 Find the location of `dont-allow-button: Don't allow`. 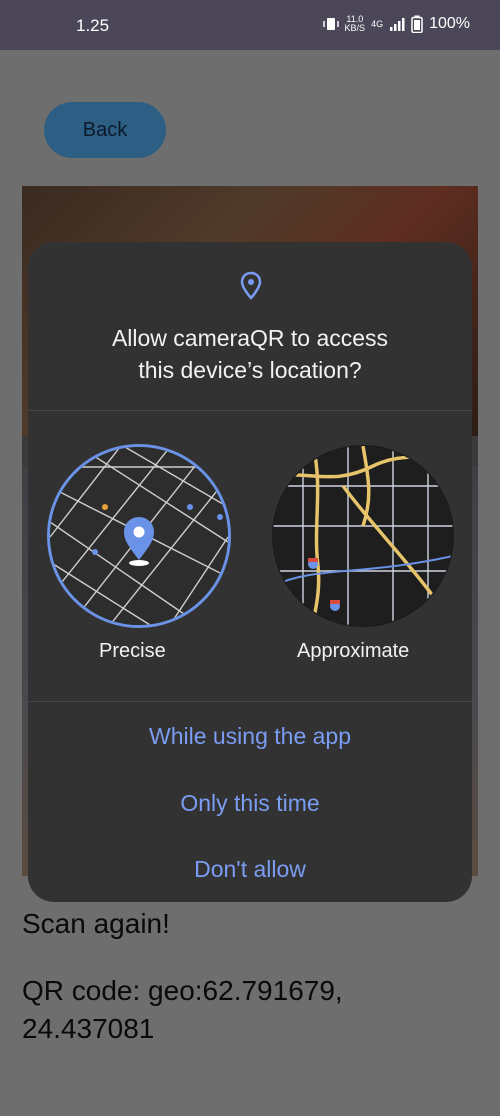

dont-allow-button: Don't allow is located at coordinates (250, 869).